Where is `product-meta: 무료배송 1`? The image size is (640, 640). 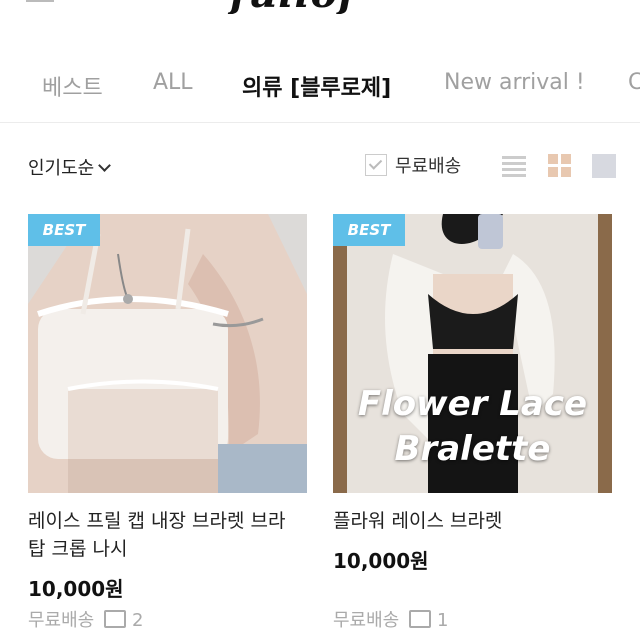 product-meta: 무료배송 1 is located at coordinates (390, 619).